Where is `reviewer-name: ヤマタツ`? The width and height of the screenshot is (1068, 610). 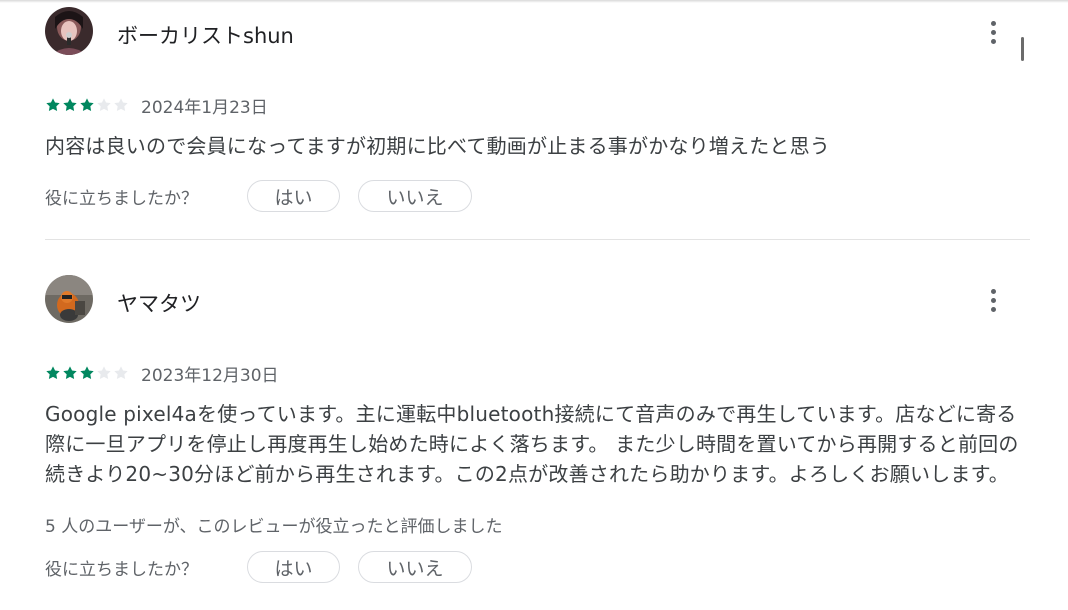 reviewer-name: ヤマタツ is located at coordinates (159, 304).